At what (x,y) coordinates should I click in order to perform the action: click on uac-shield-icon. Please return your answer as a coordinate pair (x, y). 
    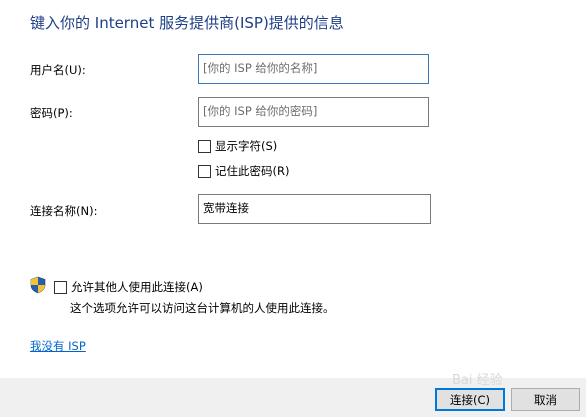
    Looking at the image, I should click on (38, 285).